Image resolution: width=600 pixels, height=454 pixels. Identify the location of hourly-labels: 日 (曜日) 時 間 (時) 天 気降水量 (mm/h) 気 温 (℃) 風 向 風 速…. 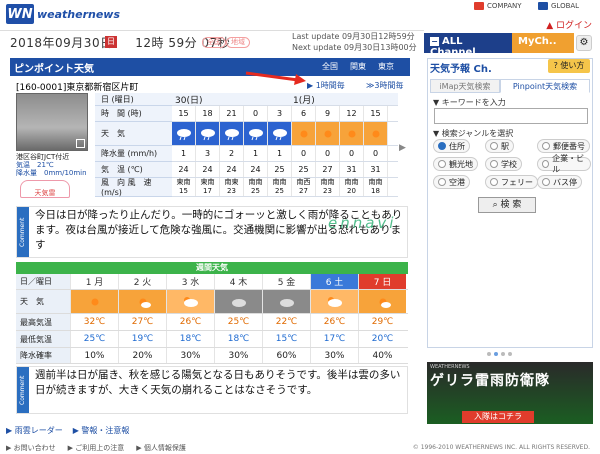
(133, 145).